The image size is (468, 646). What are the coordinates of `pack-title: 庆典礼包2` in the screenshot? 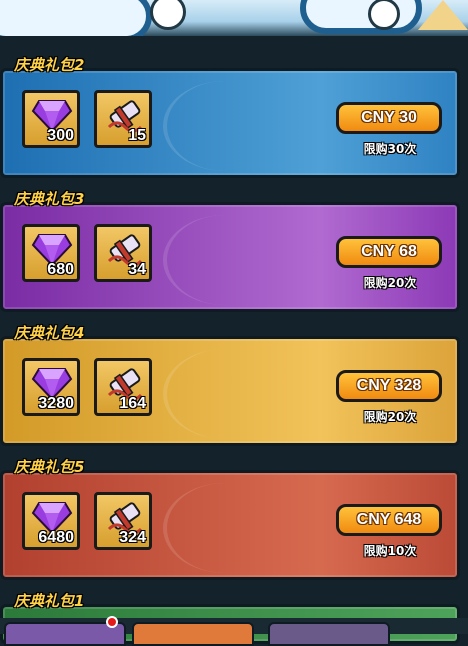 It's located at (49, 65).